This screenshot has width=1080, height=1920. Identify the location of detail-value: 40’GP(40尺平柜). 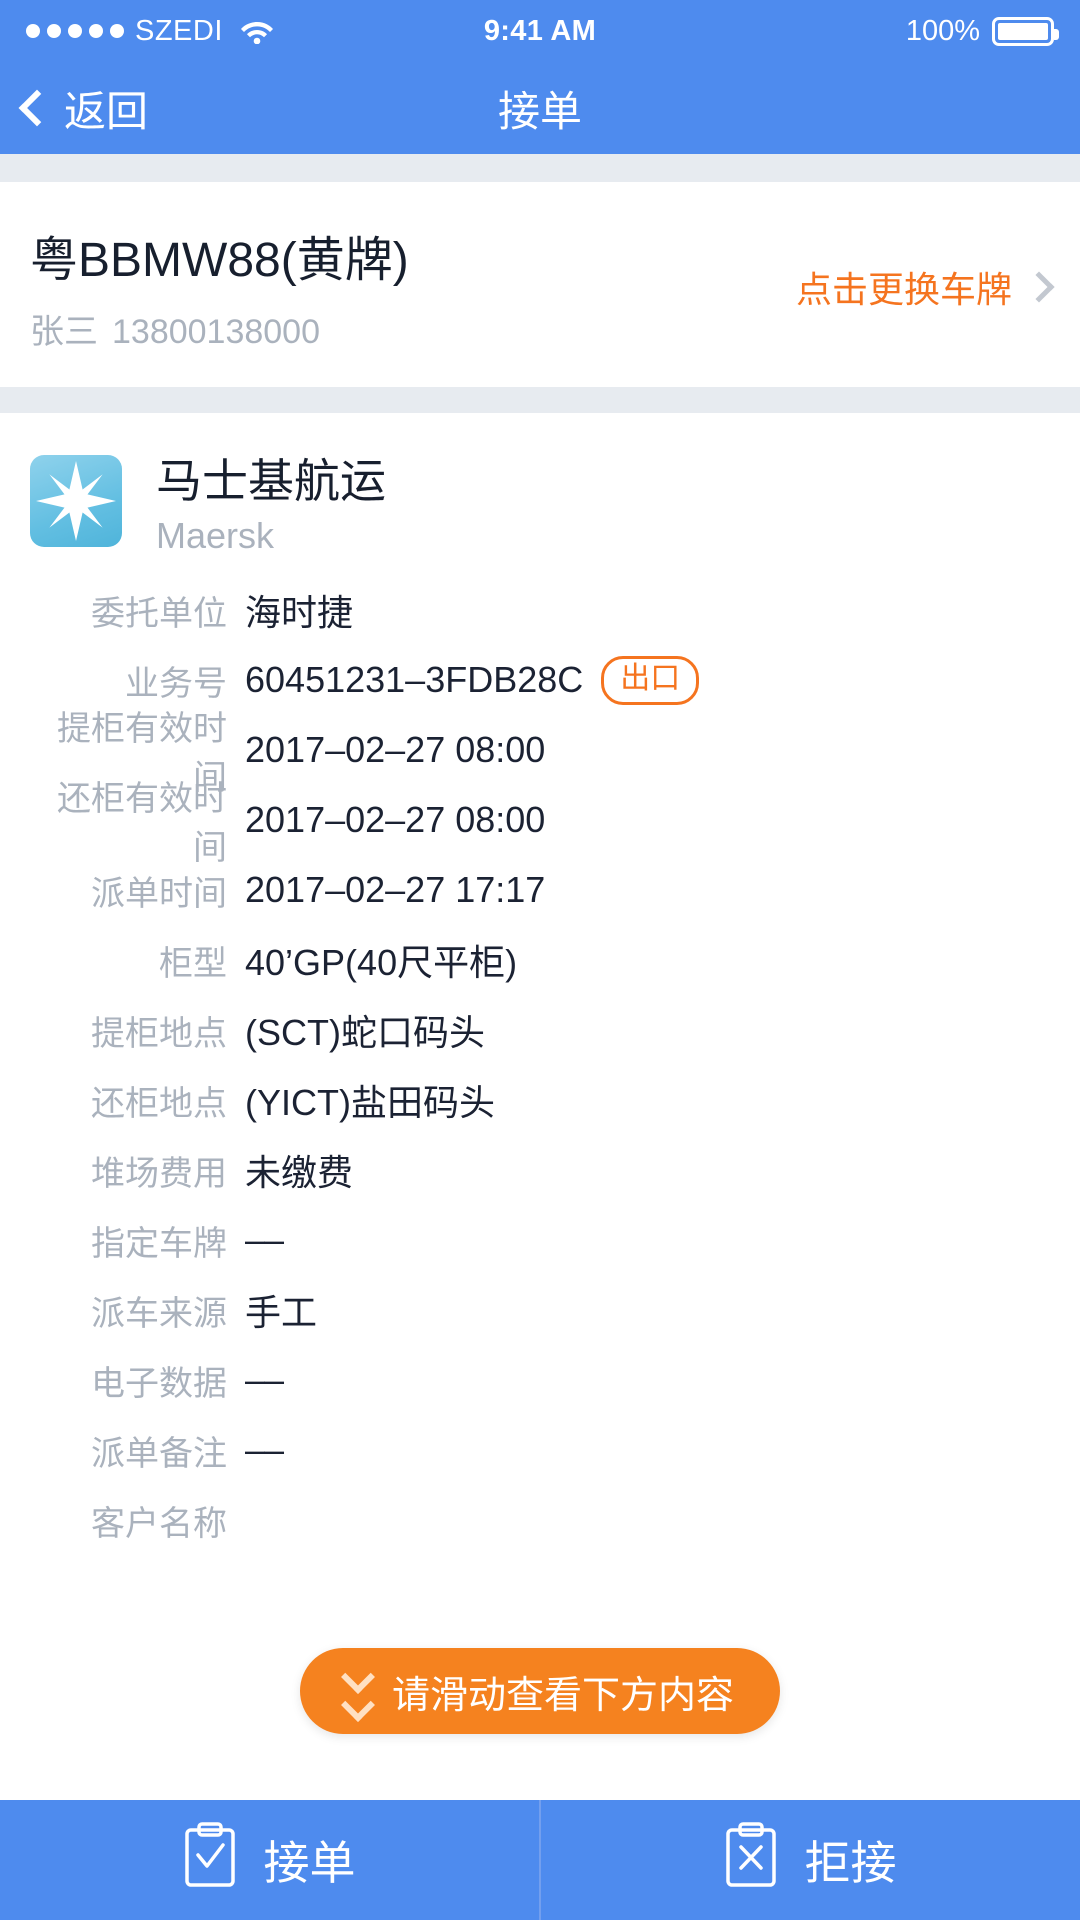
(381, 962).